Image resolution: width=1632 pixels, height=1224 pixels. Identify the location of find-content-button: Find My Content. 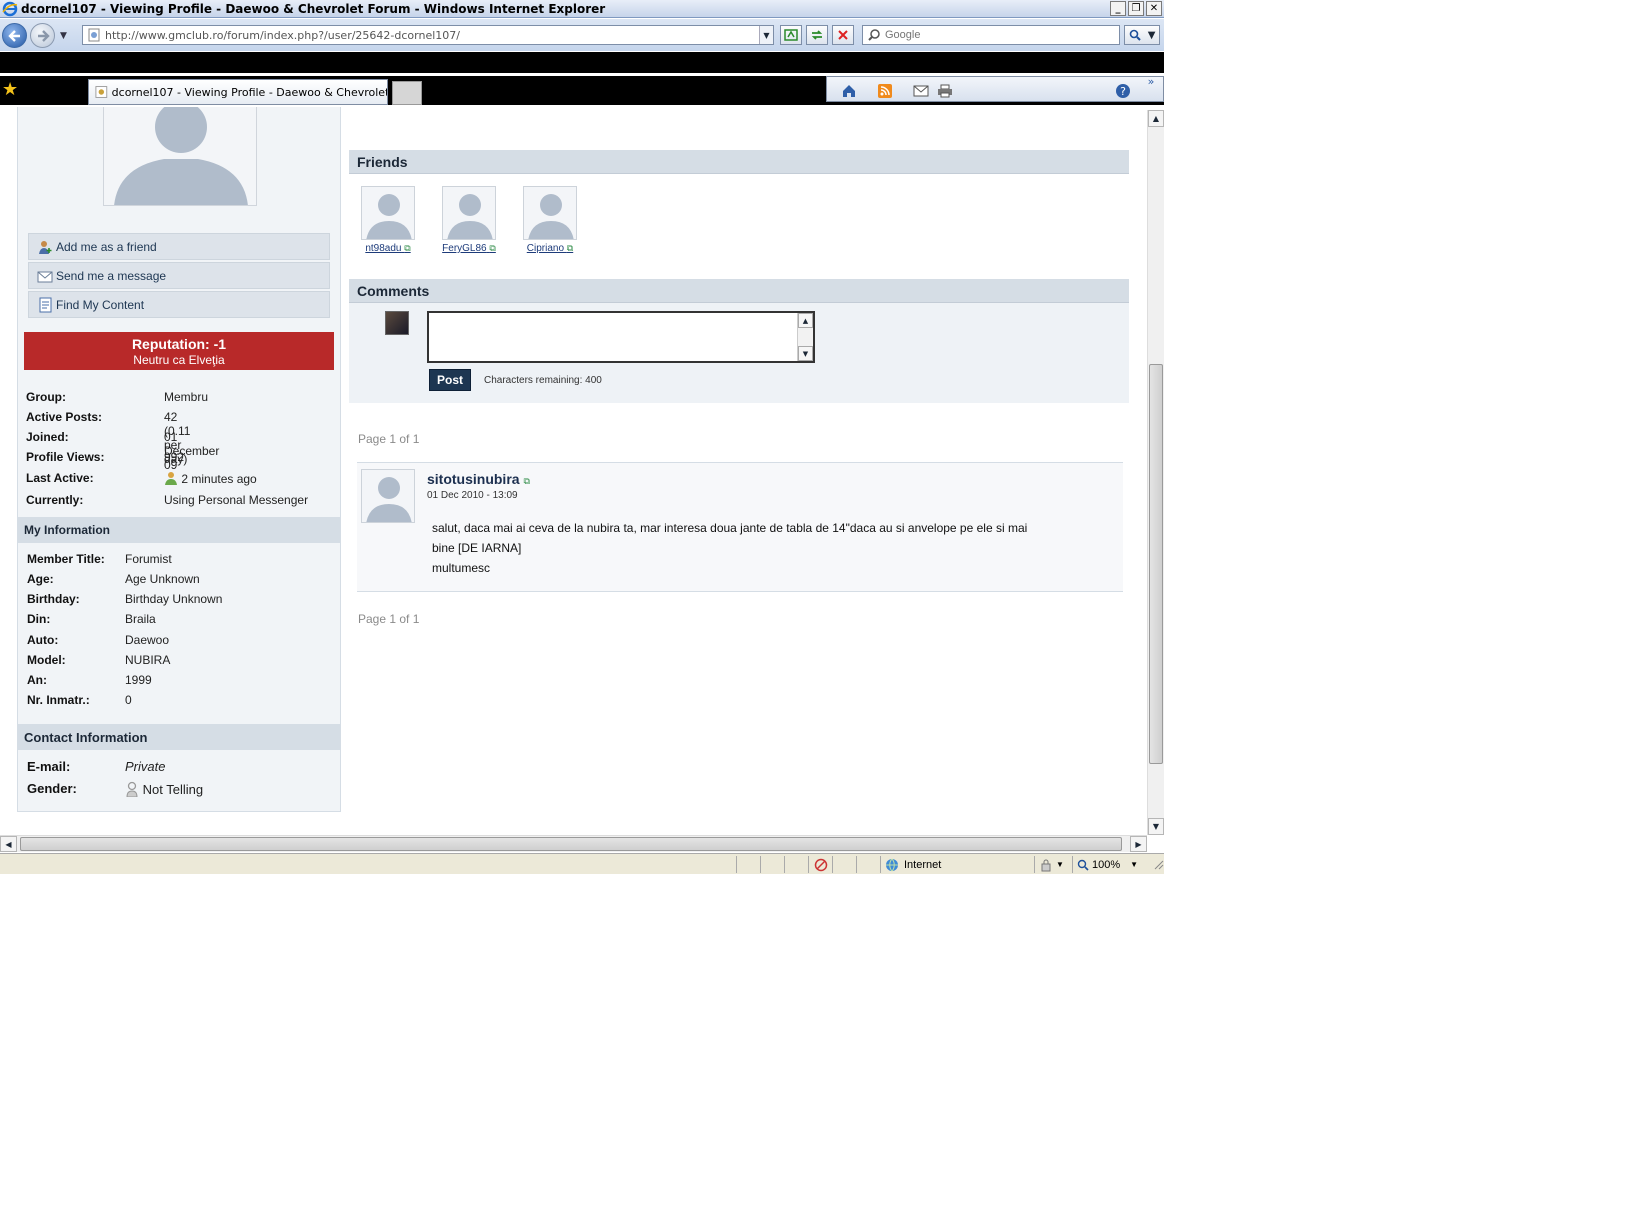
(179, 304).